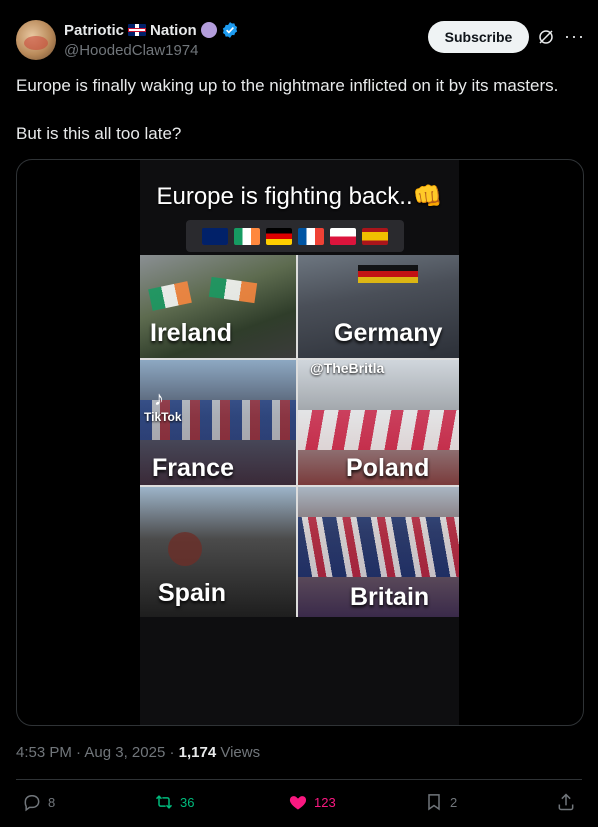 The height and width of the screenshot is (827, 598). I want to click on reply-button: 8, so click(38, 802).